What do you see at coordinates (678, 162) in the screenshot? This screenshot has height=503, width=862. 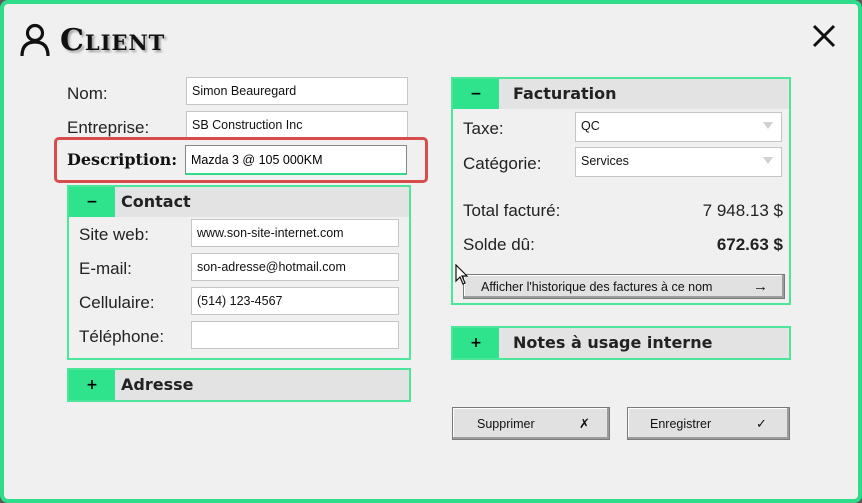 I see `category-select: Services` at bounding box center [678, 162].